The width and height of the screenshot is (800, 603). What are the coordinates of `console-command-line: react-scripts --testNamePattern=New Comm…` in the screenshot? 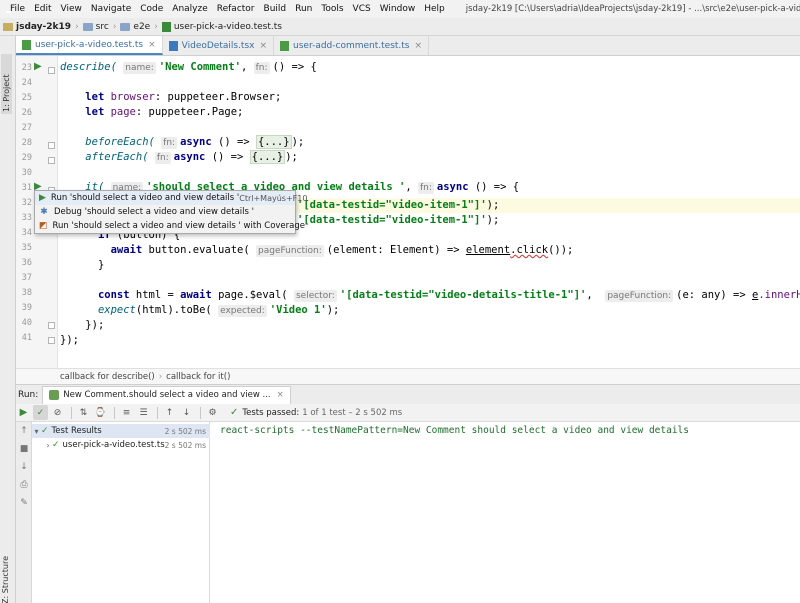 It's located at (454, 430).